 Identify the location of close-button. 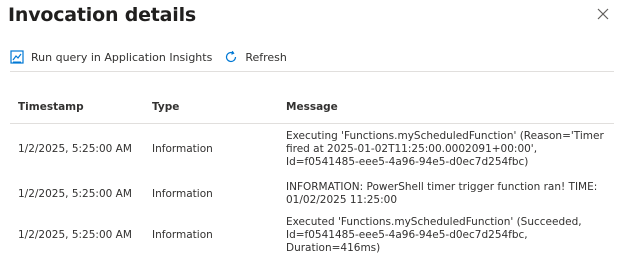
(603, 13).